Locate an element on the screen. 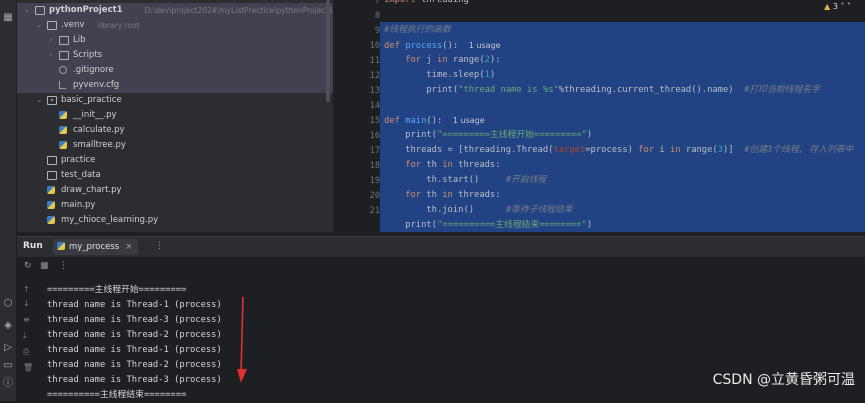  more-vertical-icon: ⋮ is located at coordinates (63, 266).